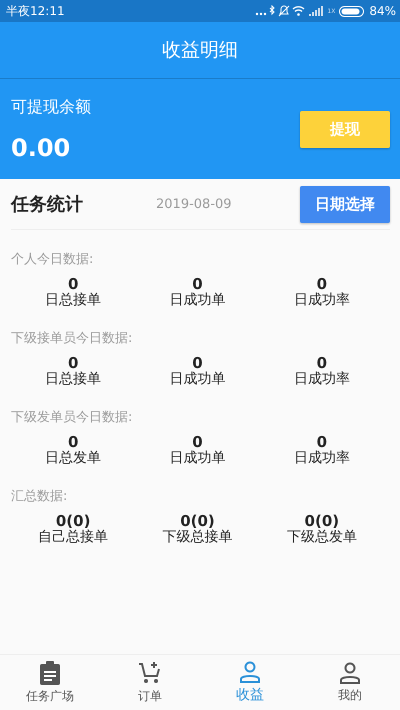  What do you see at coordinates (52, 259) in the screenshot?
I see `group-title: 个人今日数据:` at bounding box center [52, 259].